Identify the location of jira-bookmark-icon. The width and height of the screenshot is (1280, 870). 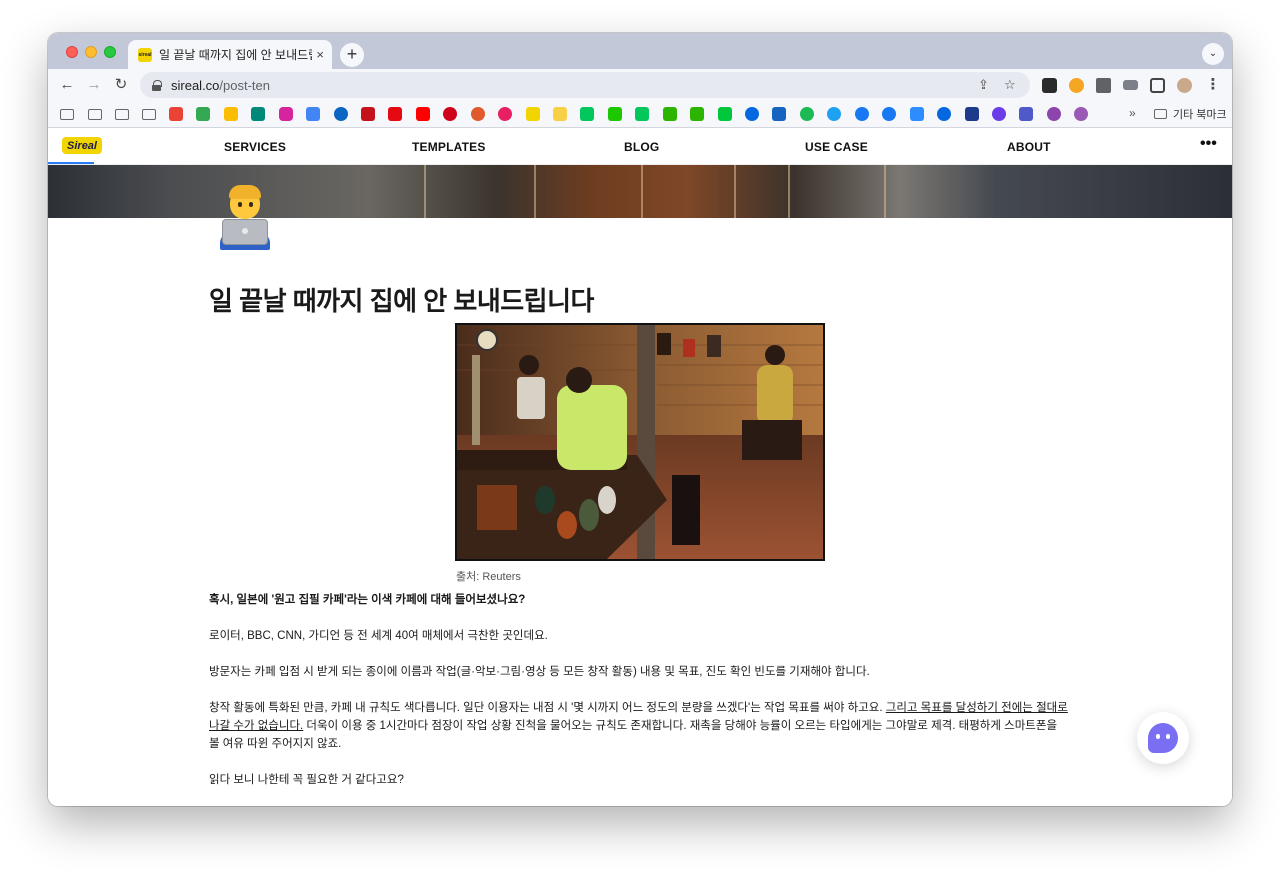
(779, 114).